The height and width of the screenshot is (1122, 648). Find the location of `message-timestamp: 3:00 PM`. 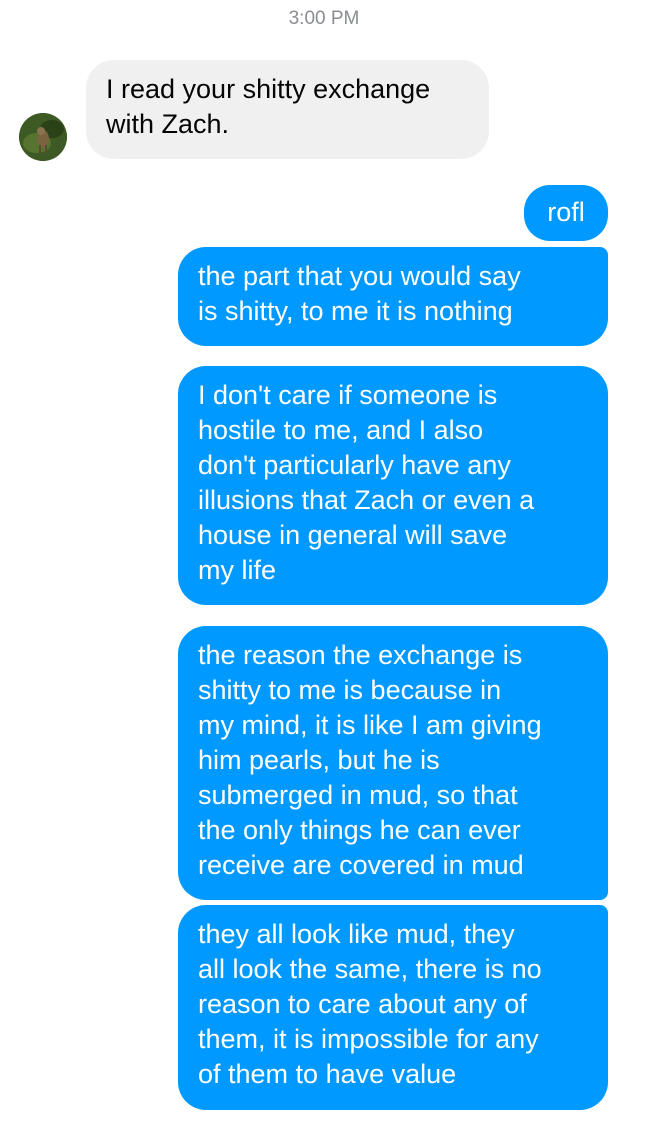

message-timestamp: 3:00 PM is located at coordinates (324, 18).